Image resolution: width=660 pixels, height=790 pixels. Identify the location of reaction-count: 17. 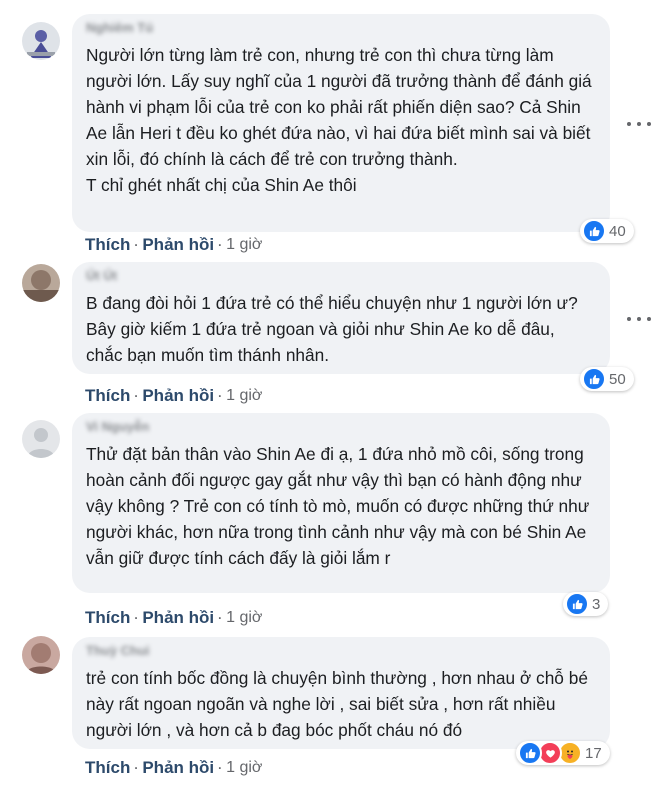
(593, 753).